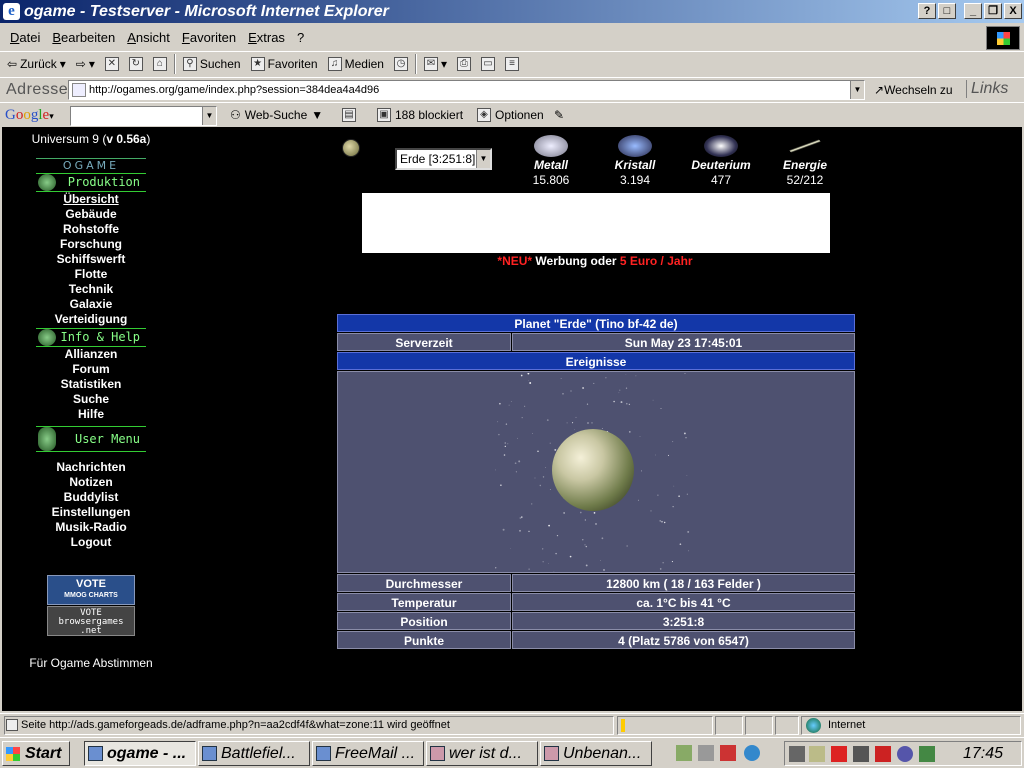  What do you see at coordinates (1013, 11) in the screenshot?
I see `close-button: X` at bounding box center [1013, 11].